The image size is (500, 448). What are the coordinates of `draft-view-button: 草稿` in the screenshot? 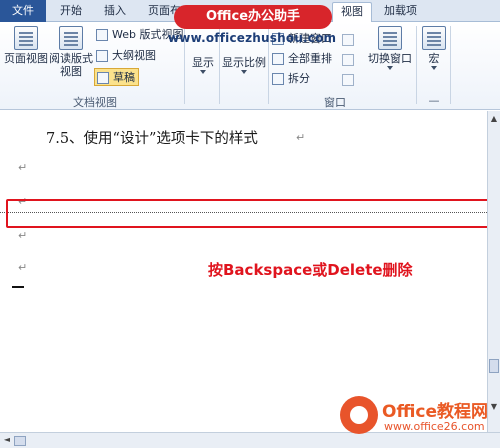 It's located at (116, 77).